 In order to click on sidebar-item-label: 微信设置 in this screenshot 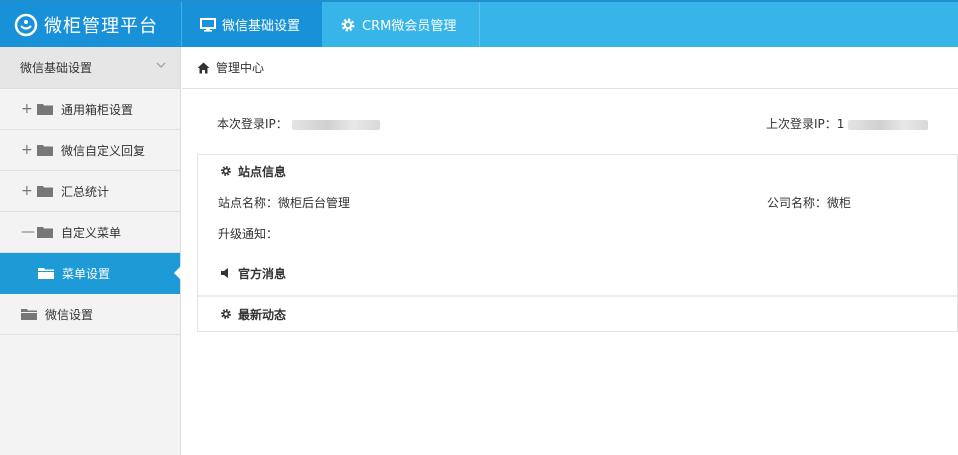, I will do `click(69, 314)`.